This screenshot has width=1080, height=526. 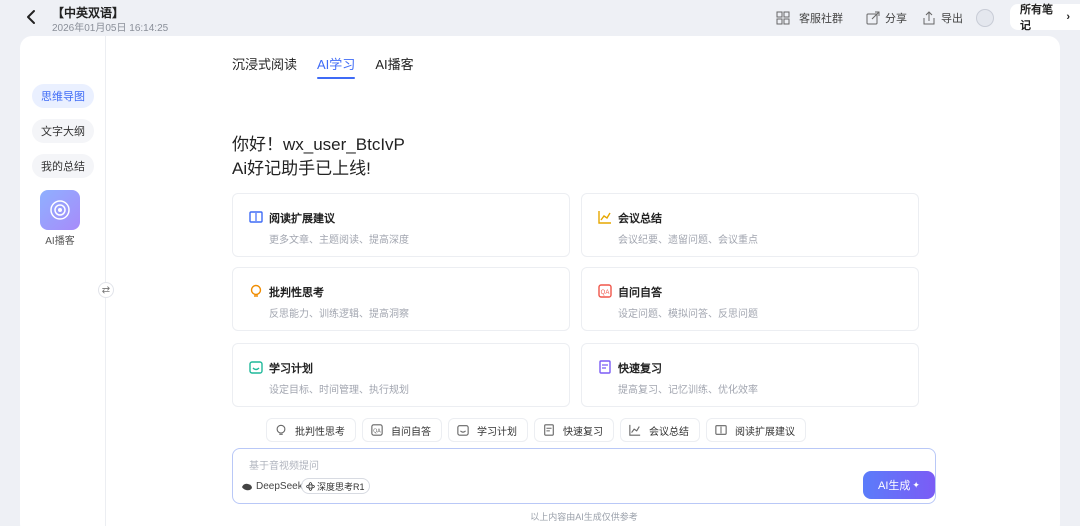 I want to click on chip-meeting-summary: 会议总结, so click(x=660, y=430).